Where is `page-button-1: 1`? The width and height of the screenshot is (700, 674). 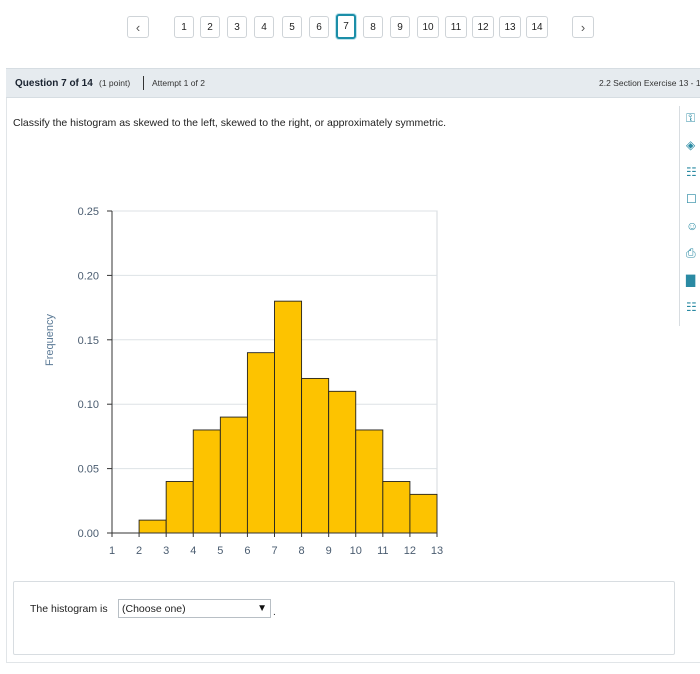
page-button-1: 1 is located at coordinates (184, 27).